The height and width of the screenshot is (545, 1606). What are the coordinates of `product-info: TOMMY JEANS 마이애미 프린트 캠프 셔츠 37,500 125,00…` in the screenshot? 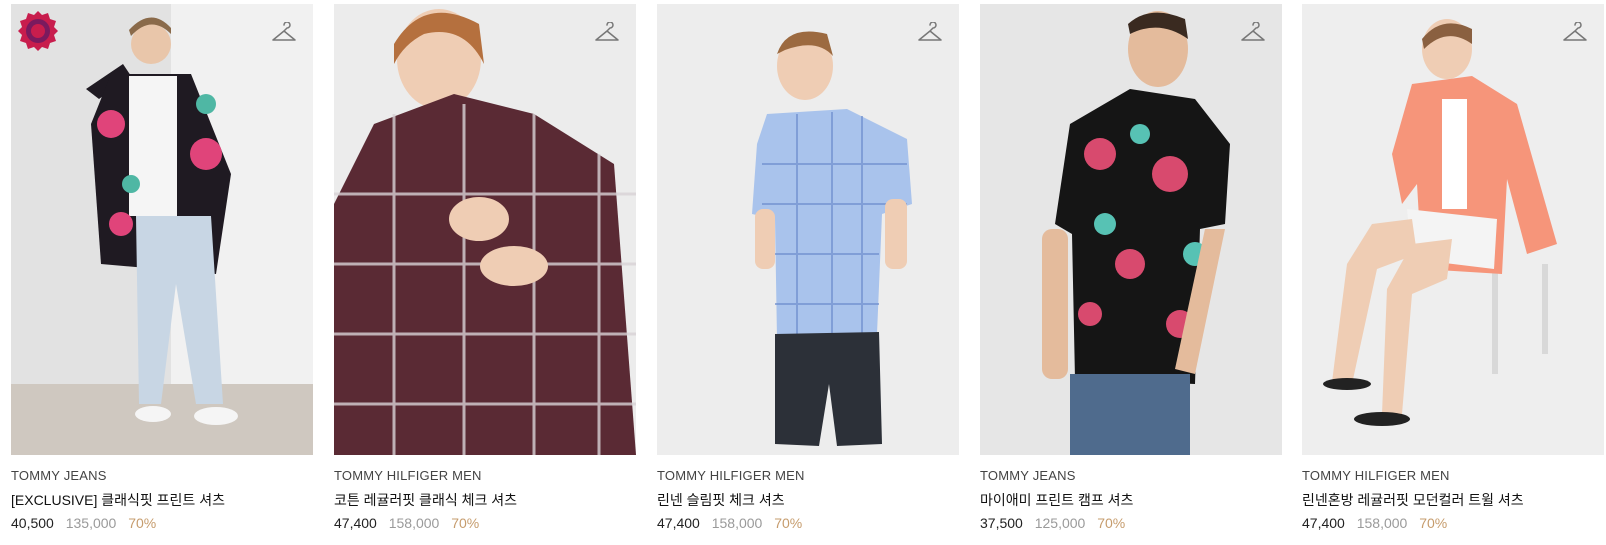 It's located at (1131, 494).